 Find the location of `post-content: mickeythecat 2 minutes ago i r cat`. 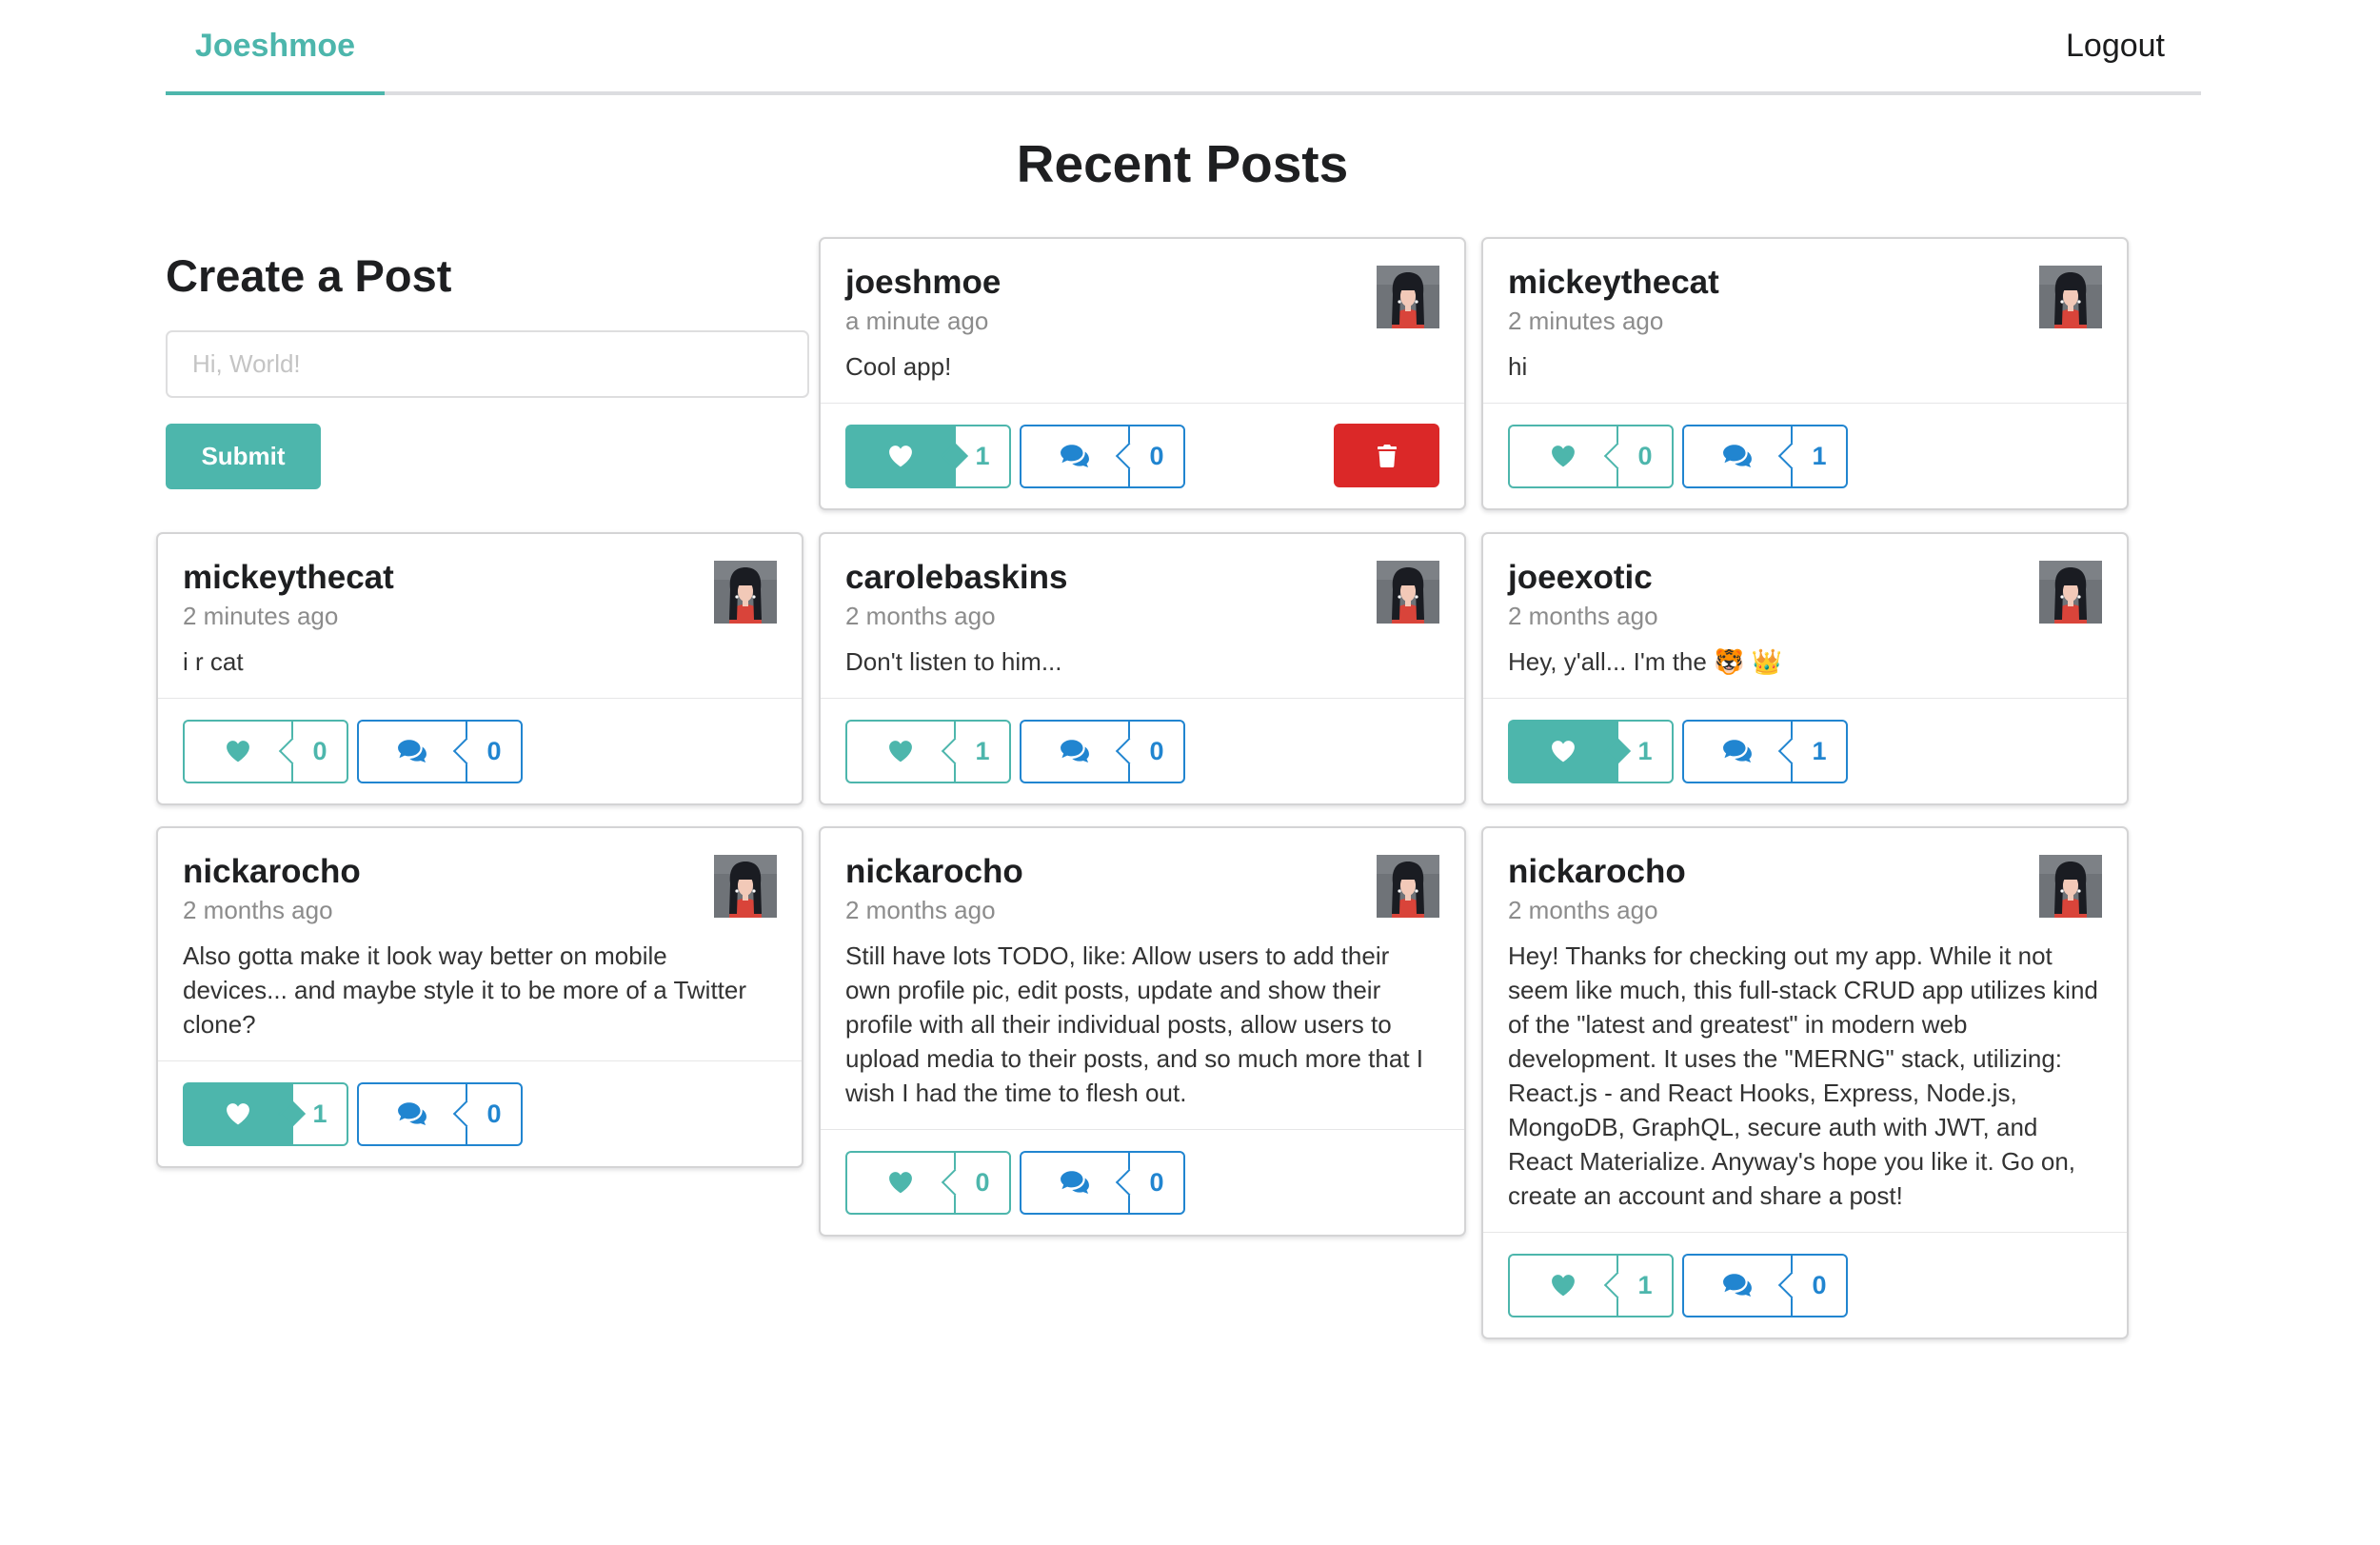

post-content: mickeythecat 2 minutes ago i r cat is located at coordinates (480, 616).